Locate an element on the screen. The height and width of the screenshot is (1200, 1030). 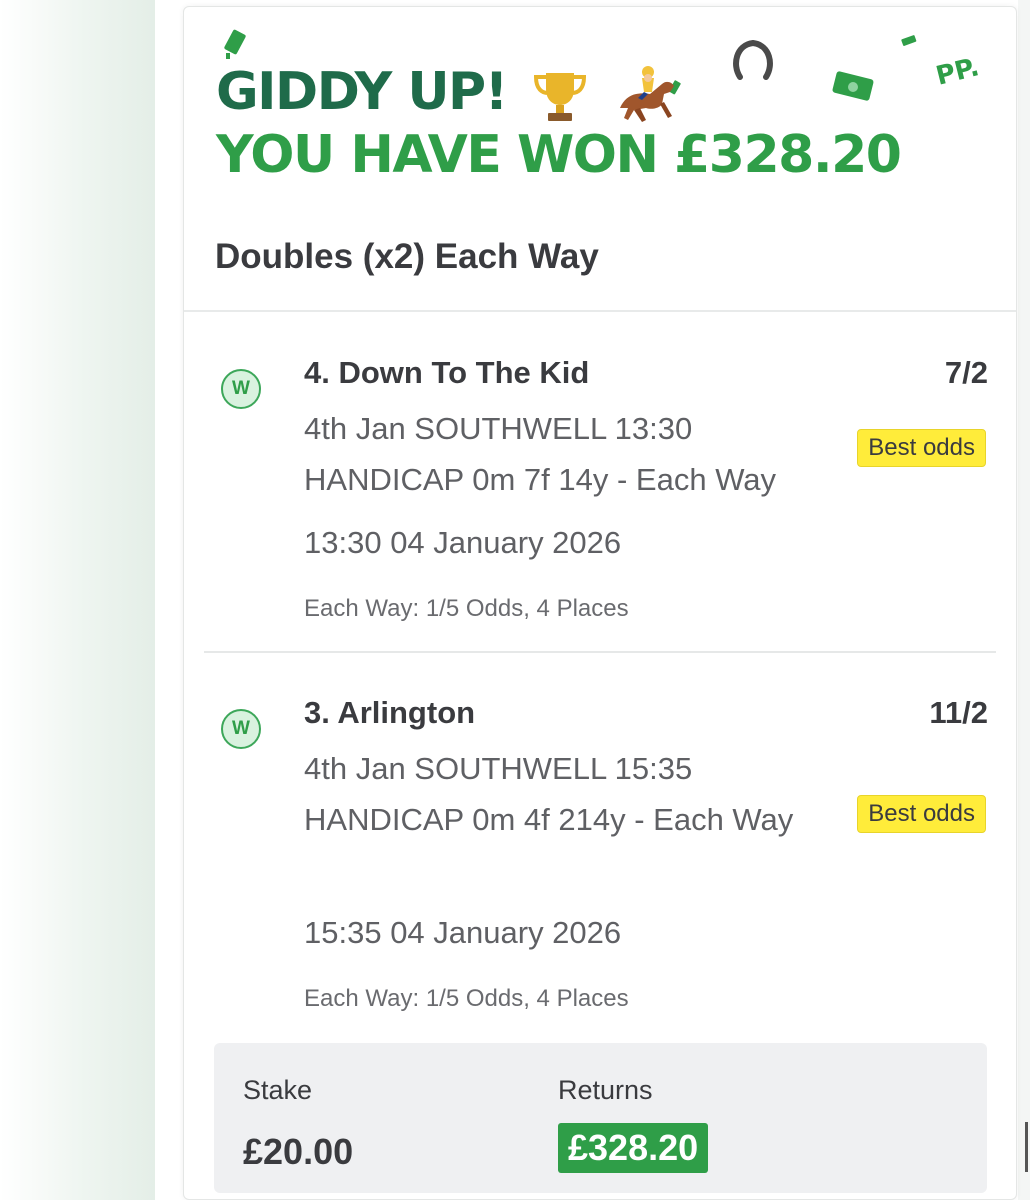
race-datetime: 15:35 04 January 2026 is located at coordinates (463, 932).